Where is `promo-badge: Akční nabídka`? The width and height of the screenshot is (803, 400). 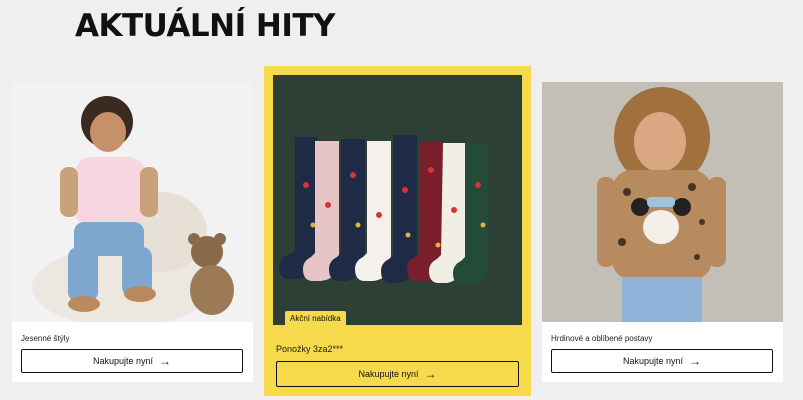 promo-badge: Akční nabídka is located at coordinates (315, 318).